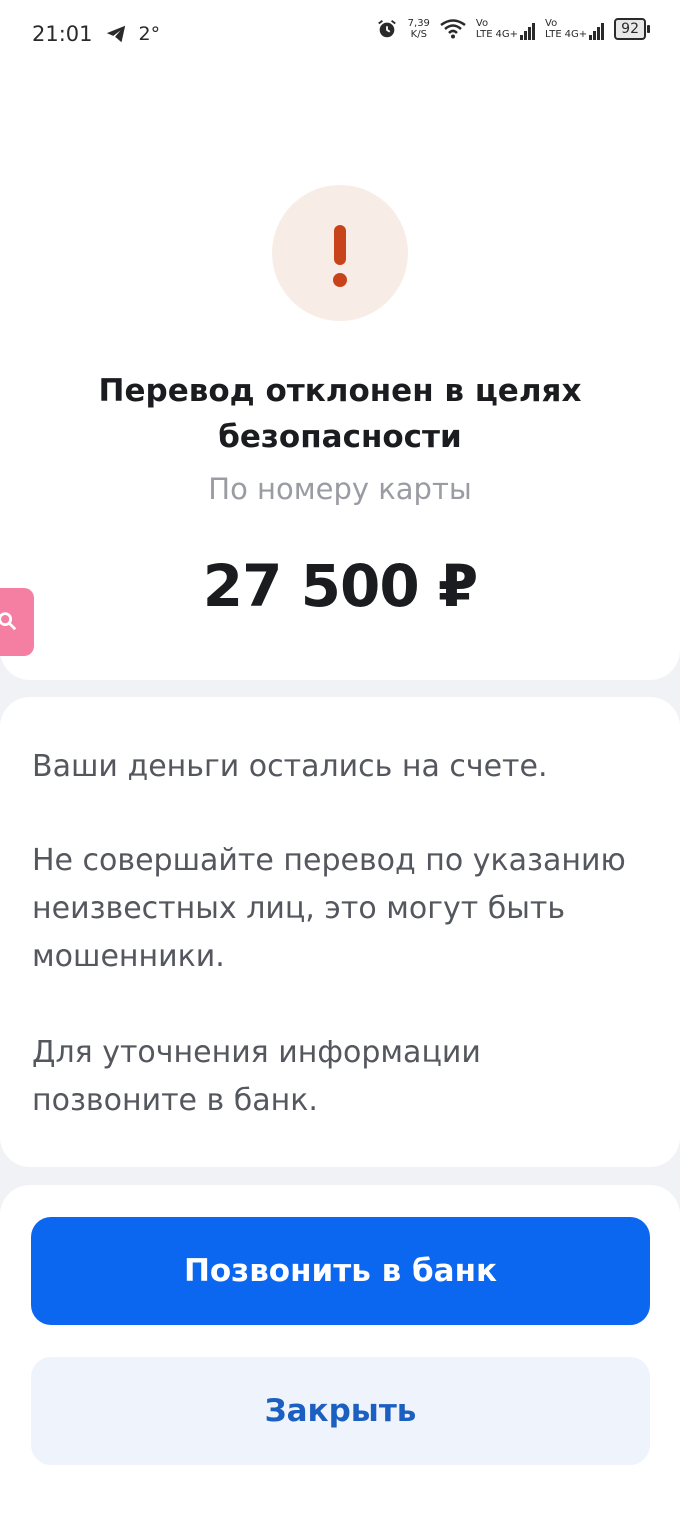  I want to click on clock: 21:01, so click(62, 34).